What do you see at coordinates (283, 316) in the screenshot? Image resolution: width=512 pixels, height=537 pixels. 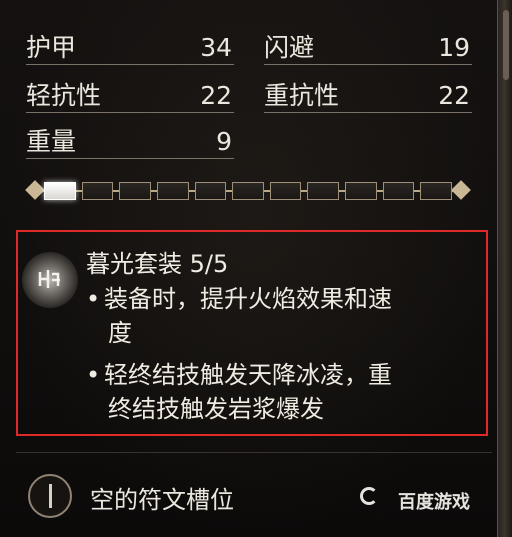 I see `set-bonus-effect: • 装备时，提升火焰效果和速 度` at bounding box center [283, 316].